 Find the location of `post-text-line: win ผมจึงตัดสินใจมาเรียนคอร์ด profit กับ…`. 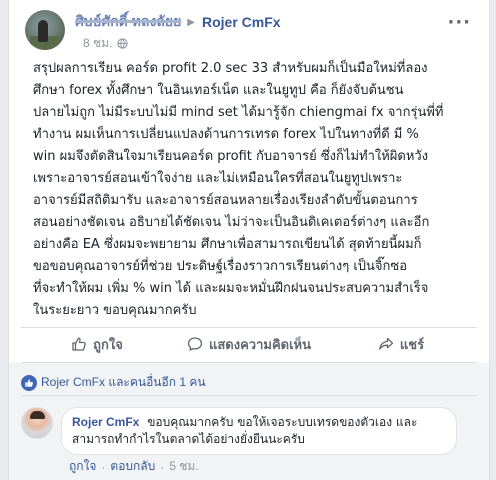

post-text-line: win ผมจึงตัดสินใจมาเรียนคอร์ด profit กับ… is located at coordinates (231, 156).